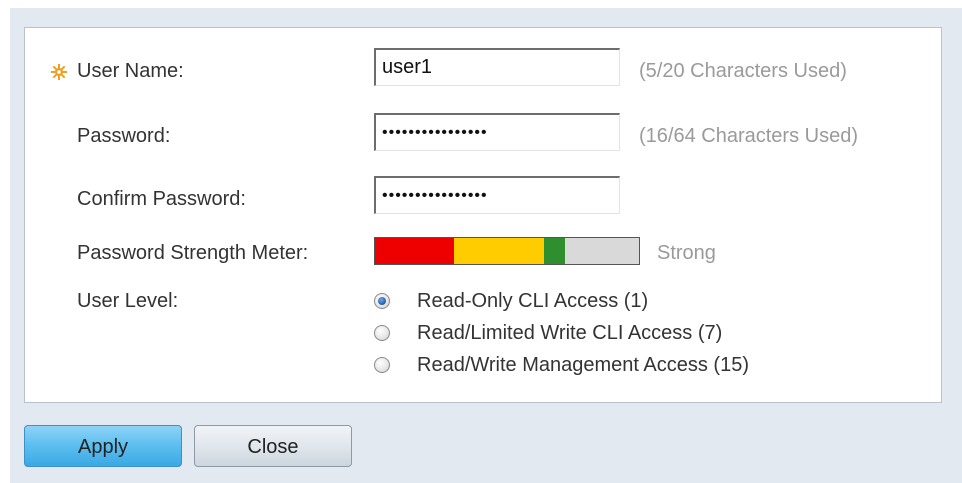 The image size is (962, 483). I want to click on user-name-label: User Name:, so click(130, 71).